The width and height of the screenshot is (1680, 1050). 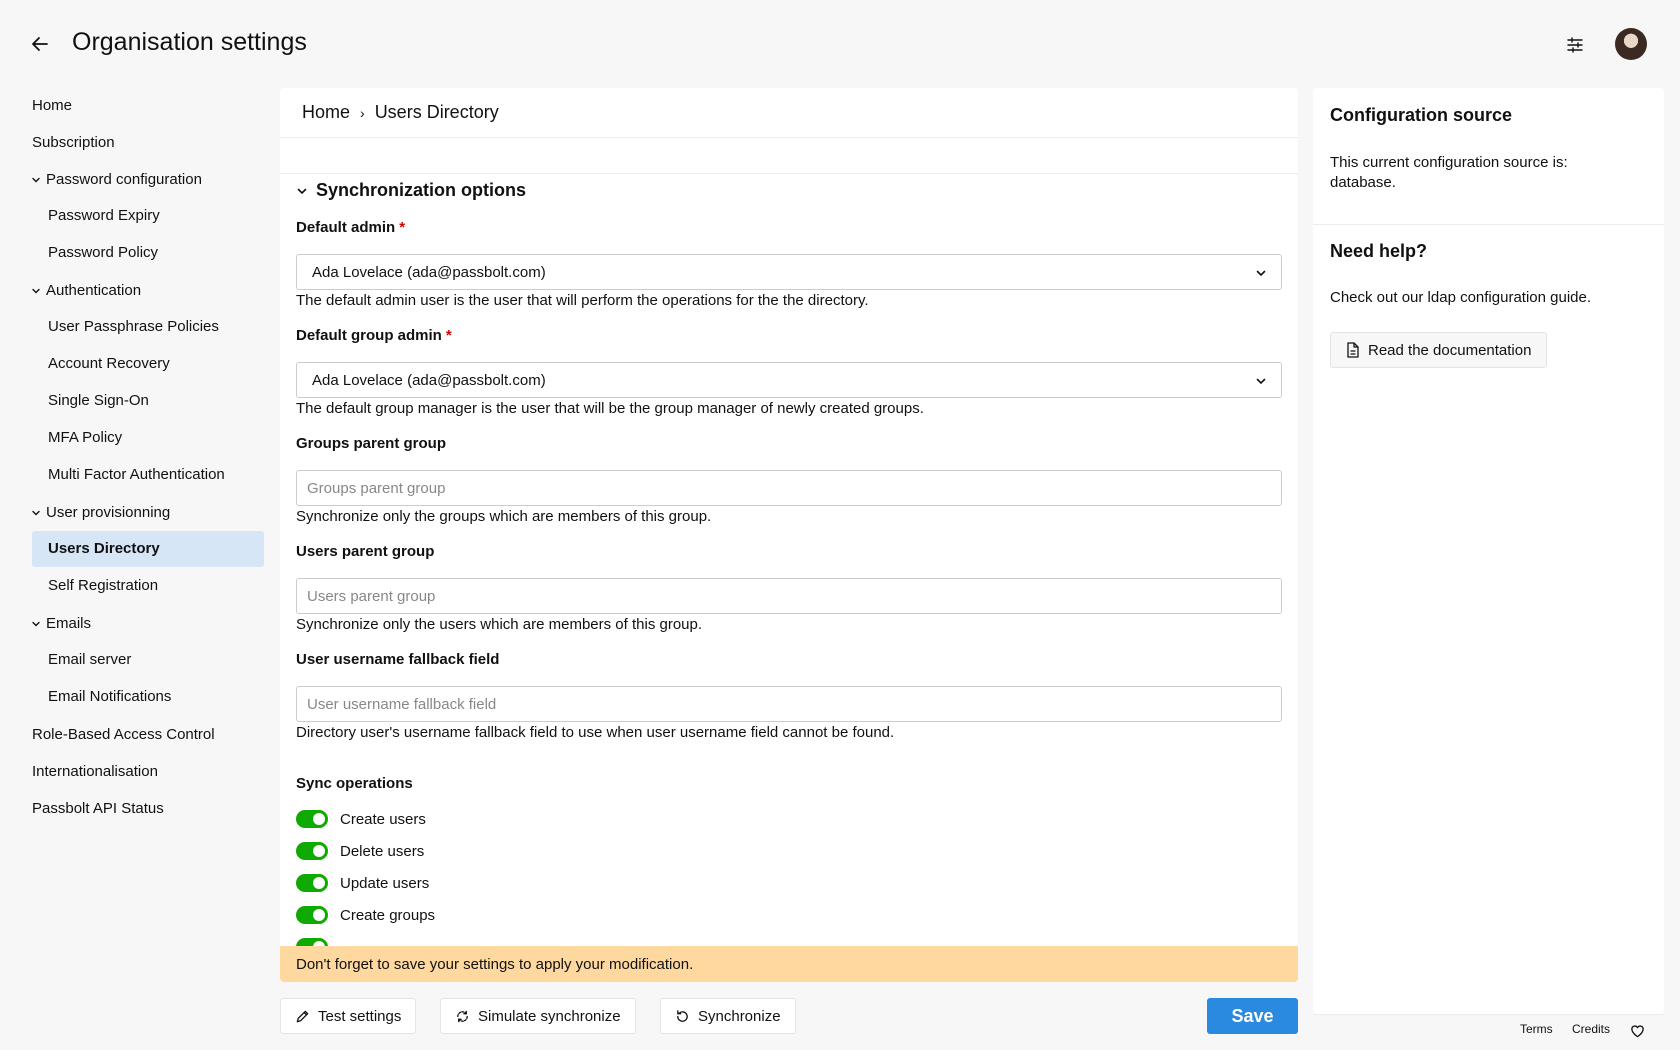 I want to click on sidebar-item-label: Self Registration, so click(x=103, y=585).